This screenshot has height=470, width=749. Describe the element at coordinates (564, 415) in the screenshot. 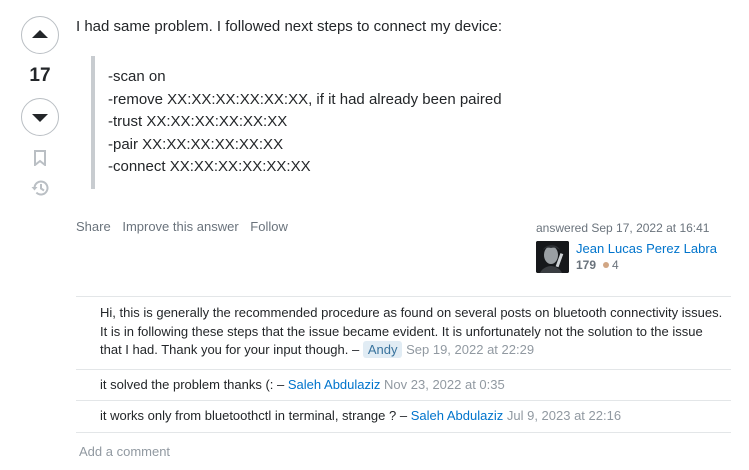

I see `comment-date: Jul 9, 2023 at 22:16` at that location.